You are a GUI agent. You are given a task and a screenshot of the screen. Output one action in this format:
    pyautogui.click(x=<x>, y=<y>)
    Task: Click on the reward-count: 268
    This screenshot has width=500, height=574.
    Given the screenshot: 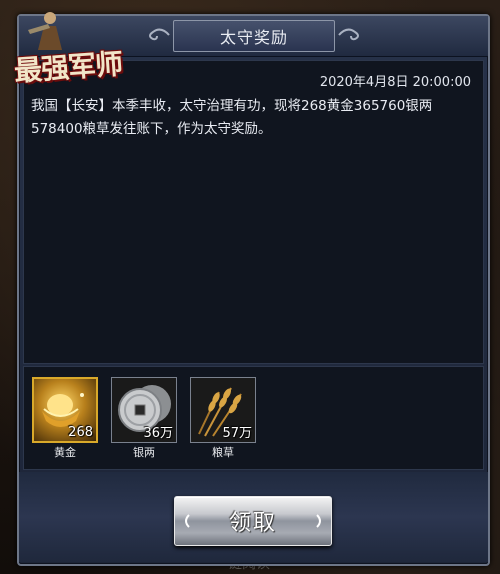 What is the action you would take?
    pyautogui.click(x=80, y=432)
    